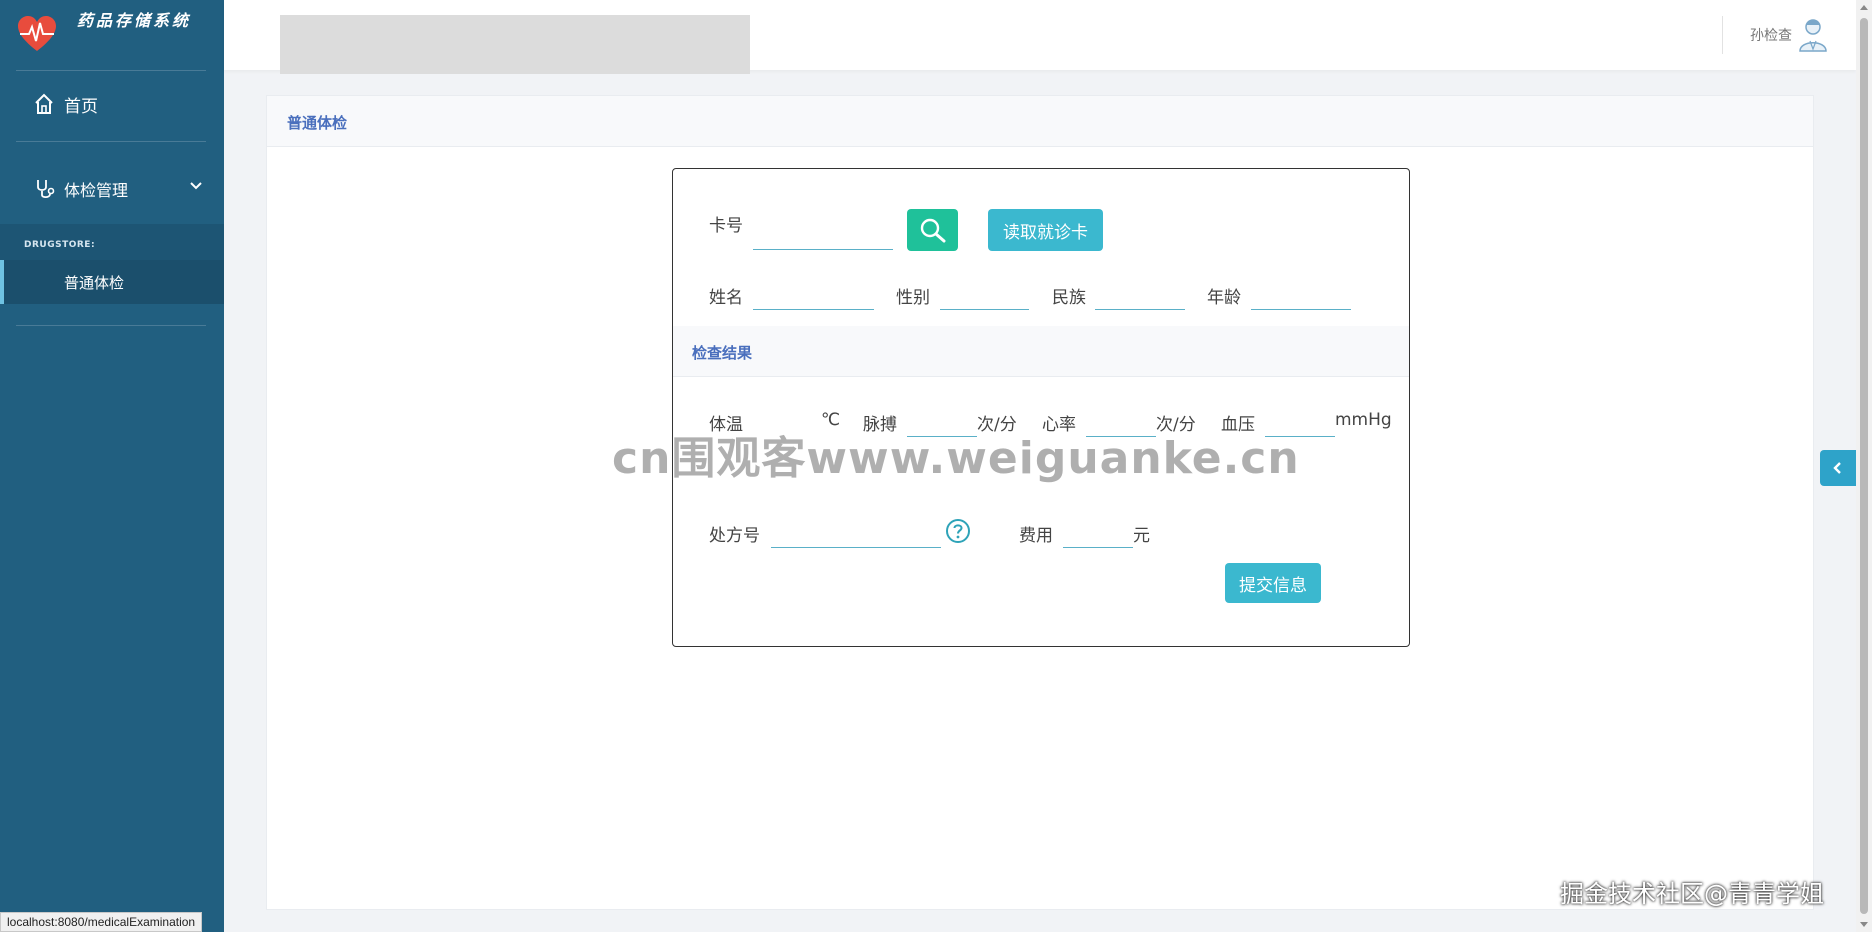 The image size is (1872, 932). I want to click on search-button, so click(932, 230).